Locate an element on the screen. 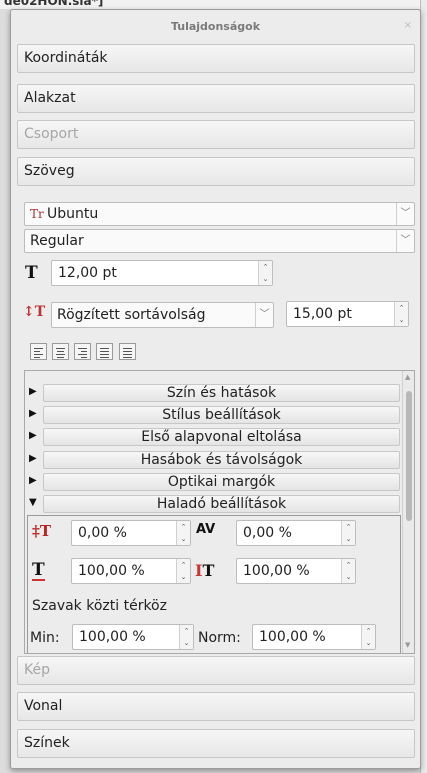  tree-item-elso-alapvonal-eltolasa: ▶ Első alapvonal eltolása is located at coordinates (214, 437).